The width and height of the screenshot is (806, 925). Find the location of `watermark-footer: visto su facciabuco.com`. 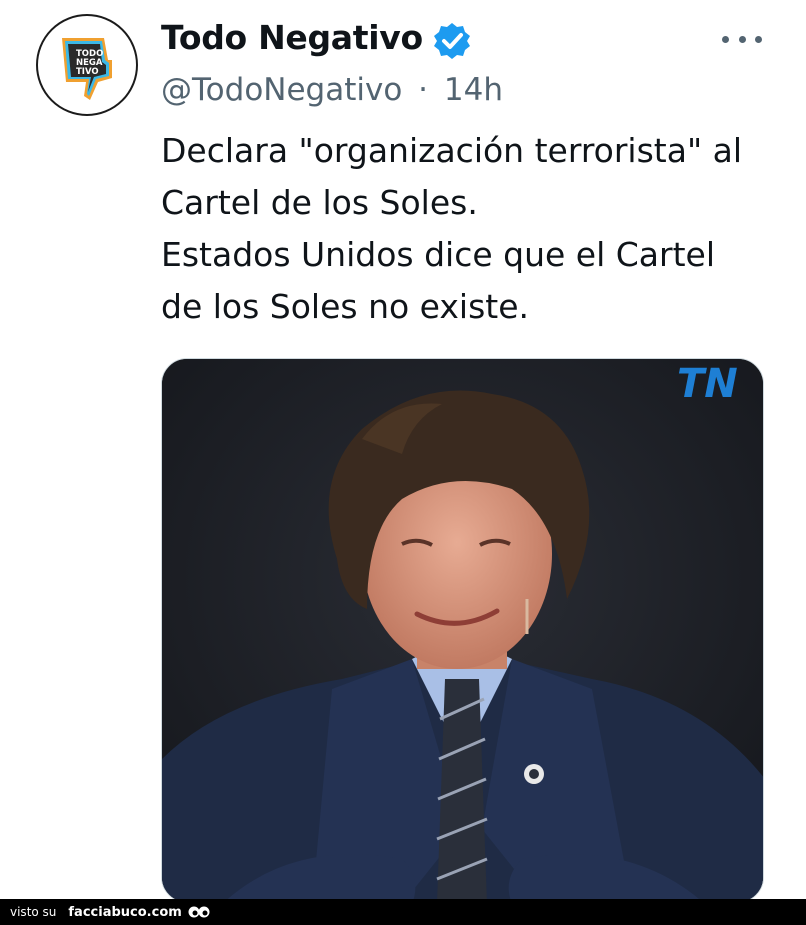

watermark-footer: visto su facciabuco.com is located at coordinates (403, 912).